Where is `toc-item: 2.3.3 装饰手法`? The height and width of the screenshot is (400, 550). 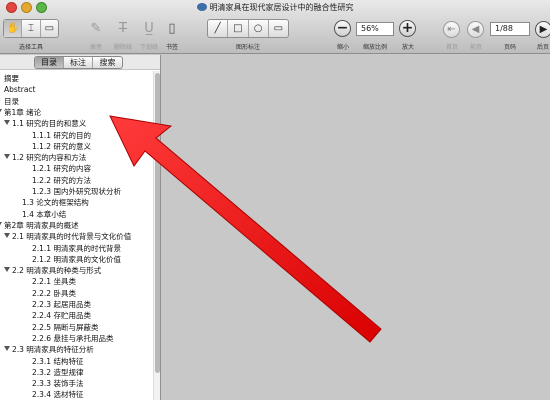 toc-item: 2.3.3 装饰手法 is located at coordinates (57, 383).